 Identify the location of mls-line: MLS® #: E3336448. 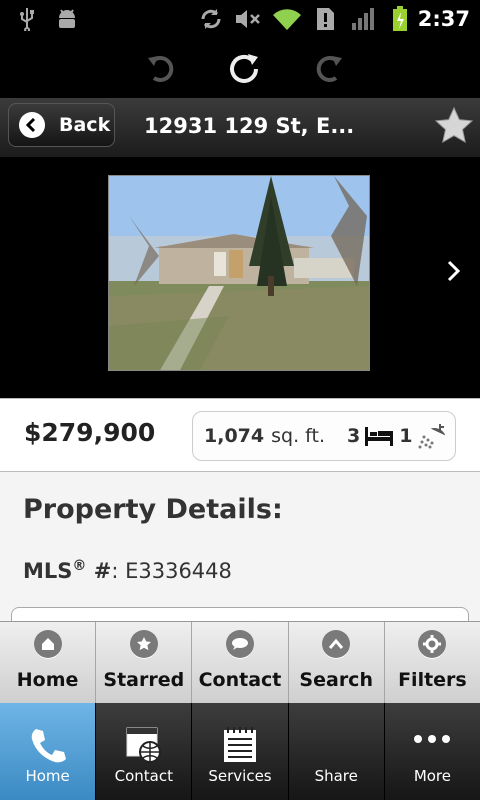
(127, 570).